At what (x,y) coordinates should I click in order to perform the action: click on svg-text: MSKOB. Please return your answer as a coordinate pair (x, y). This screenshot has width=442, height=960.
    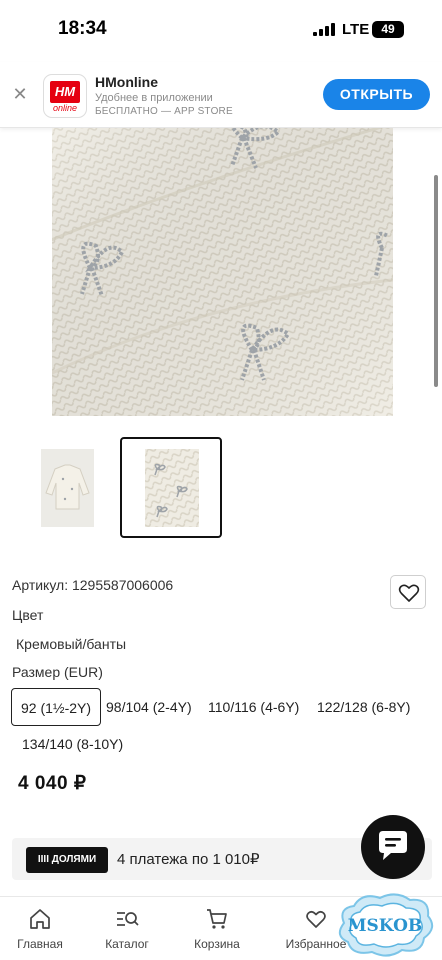
    Looking at the image, I should click on (385, 926).